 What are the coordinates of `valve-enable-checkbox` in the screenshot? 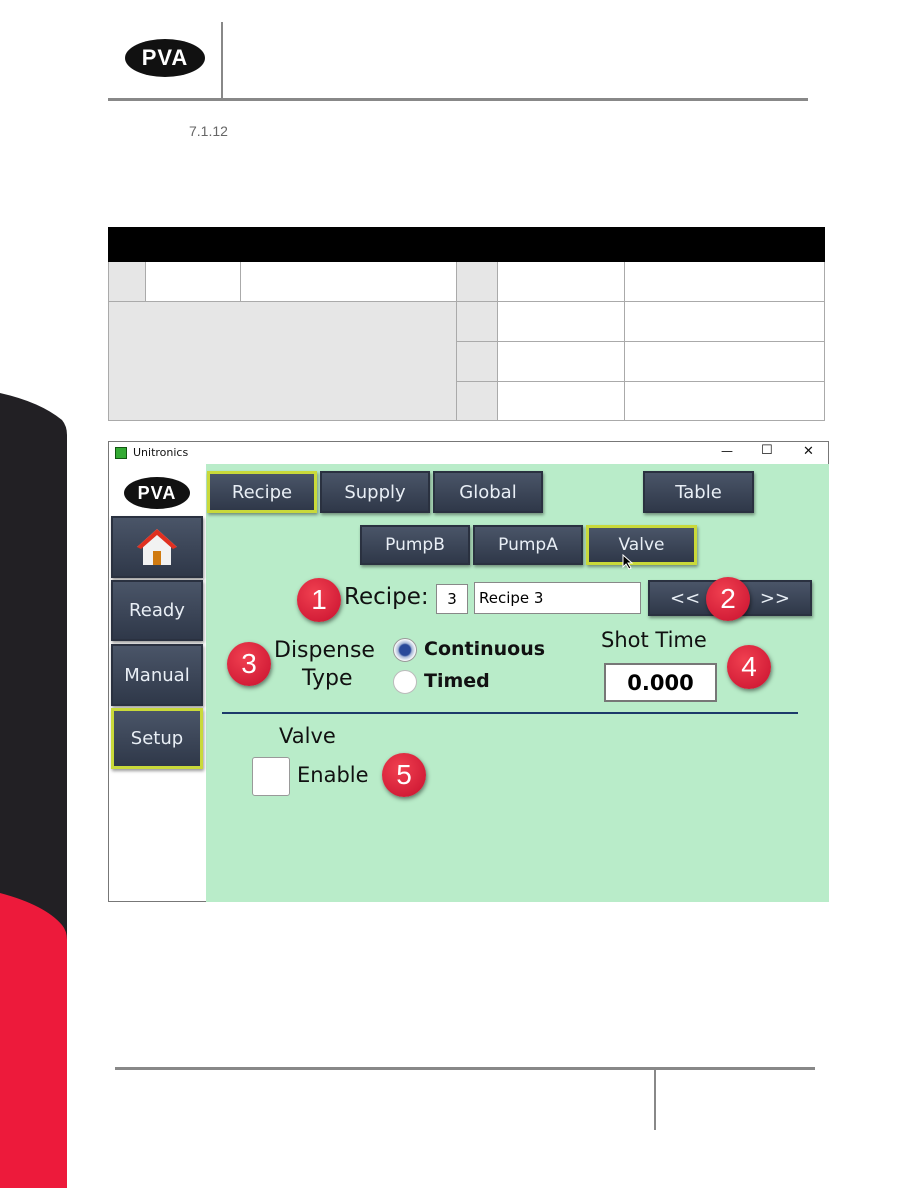 It's located at (271, 776).